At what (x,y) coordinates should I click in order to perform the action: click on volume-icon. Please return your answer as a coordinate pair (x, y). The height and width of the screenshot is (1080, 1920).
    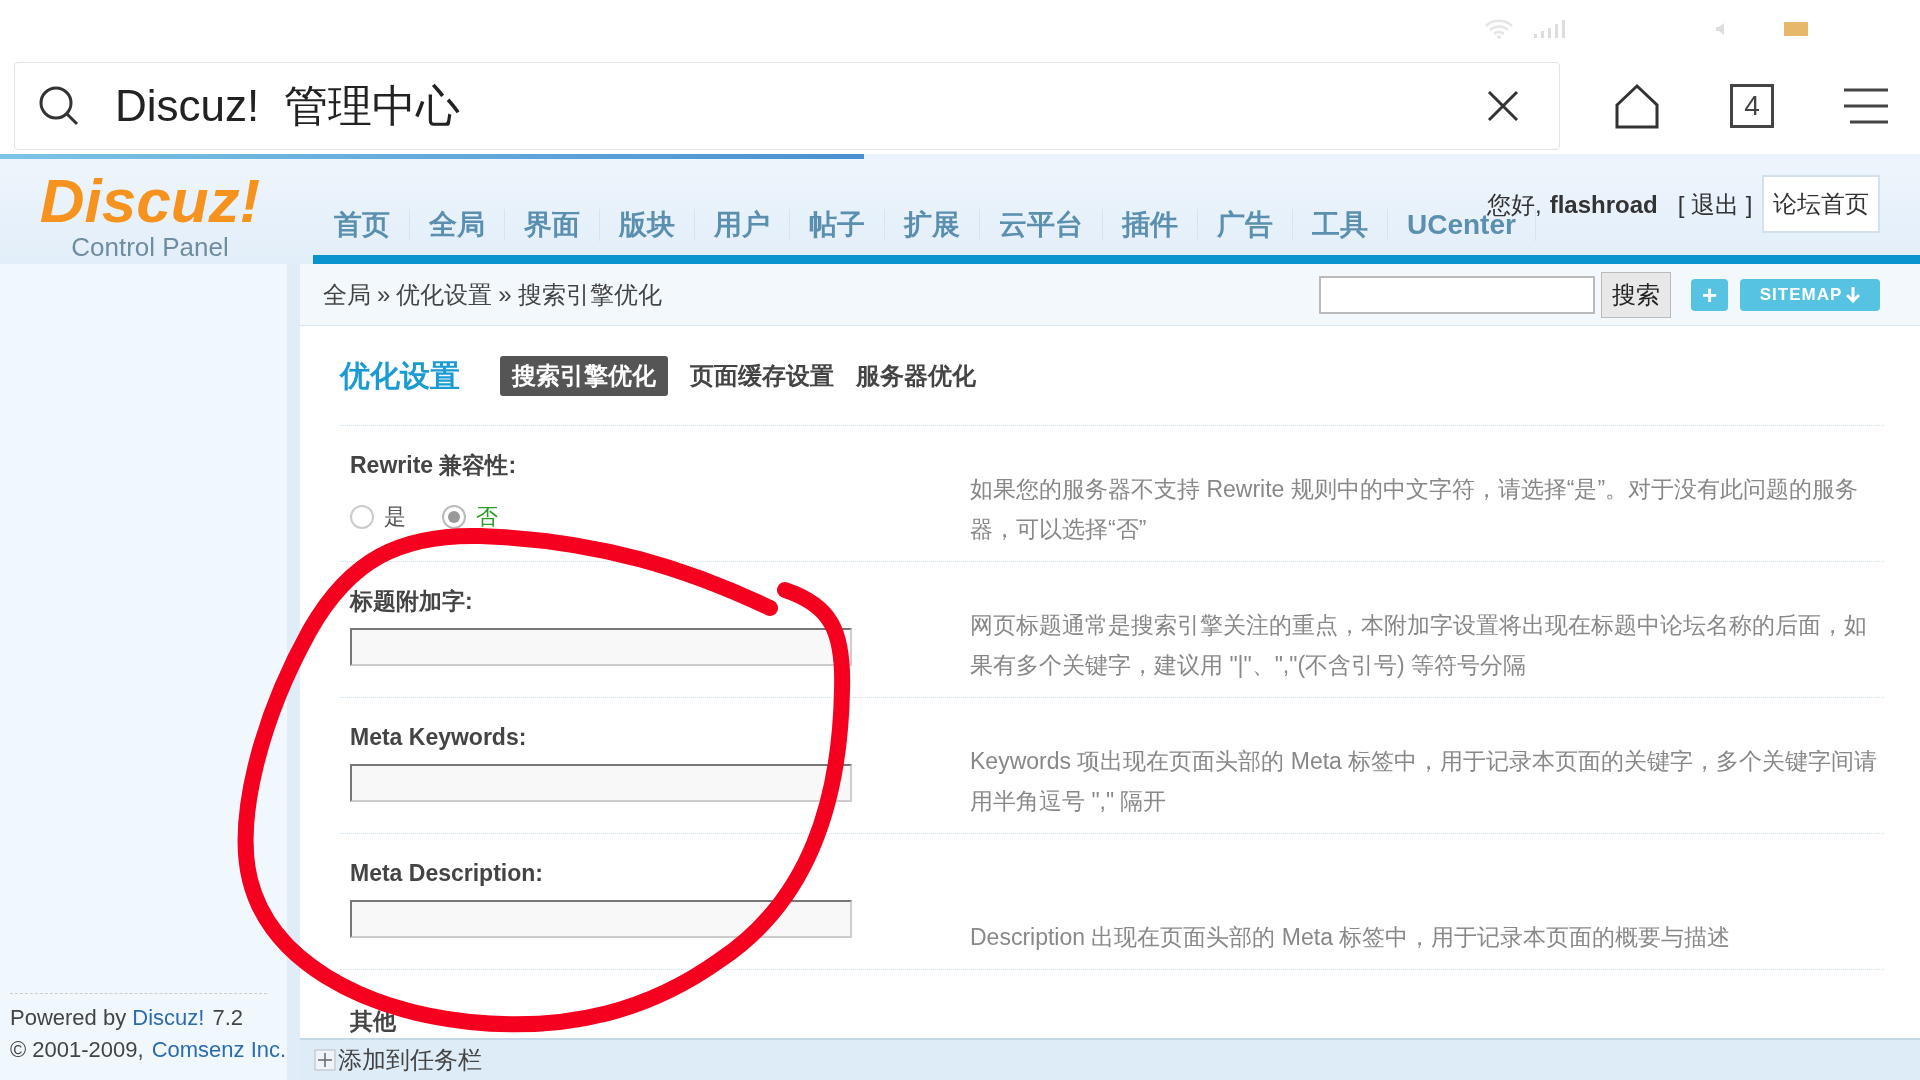
    Looking at the image, I should click on (1720, 28).